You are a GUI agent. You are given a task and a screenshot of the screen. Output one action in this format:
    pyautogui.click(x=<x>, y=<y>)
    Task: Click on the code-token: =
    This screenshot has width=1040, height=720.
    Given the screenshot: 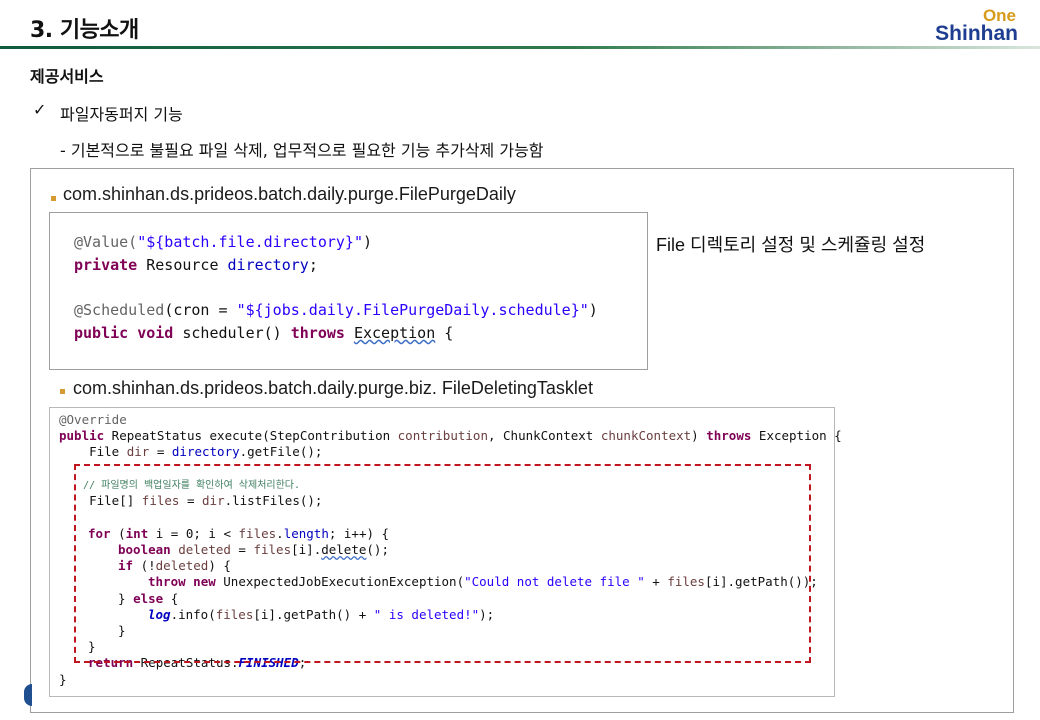 What is the action you would take?
    pyautogui.click(x=160, y=451)
    